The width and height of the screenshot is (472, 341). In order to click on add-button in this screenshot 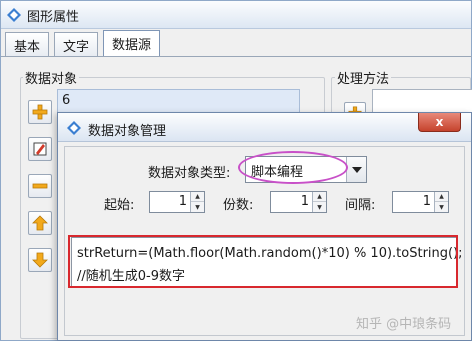, I will do `click(40, 112)`.